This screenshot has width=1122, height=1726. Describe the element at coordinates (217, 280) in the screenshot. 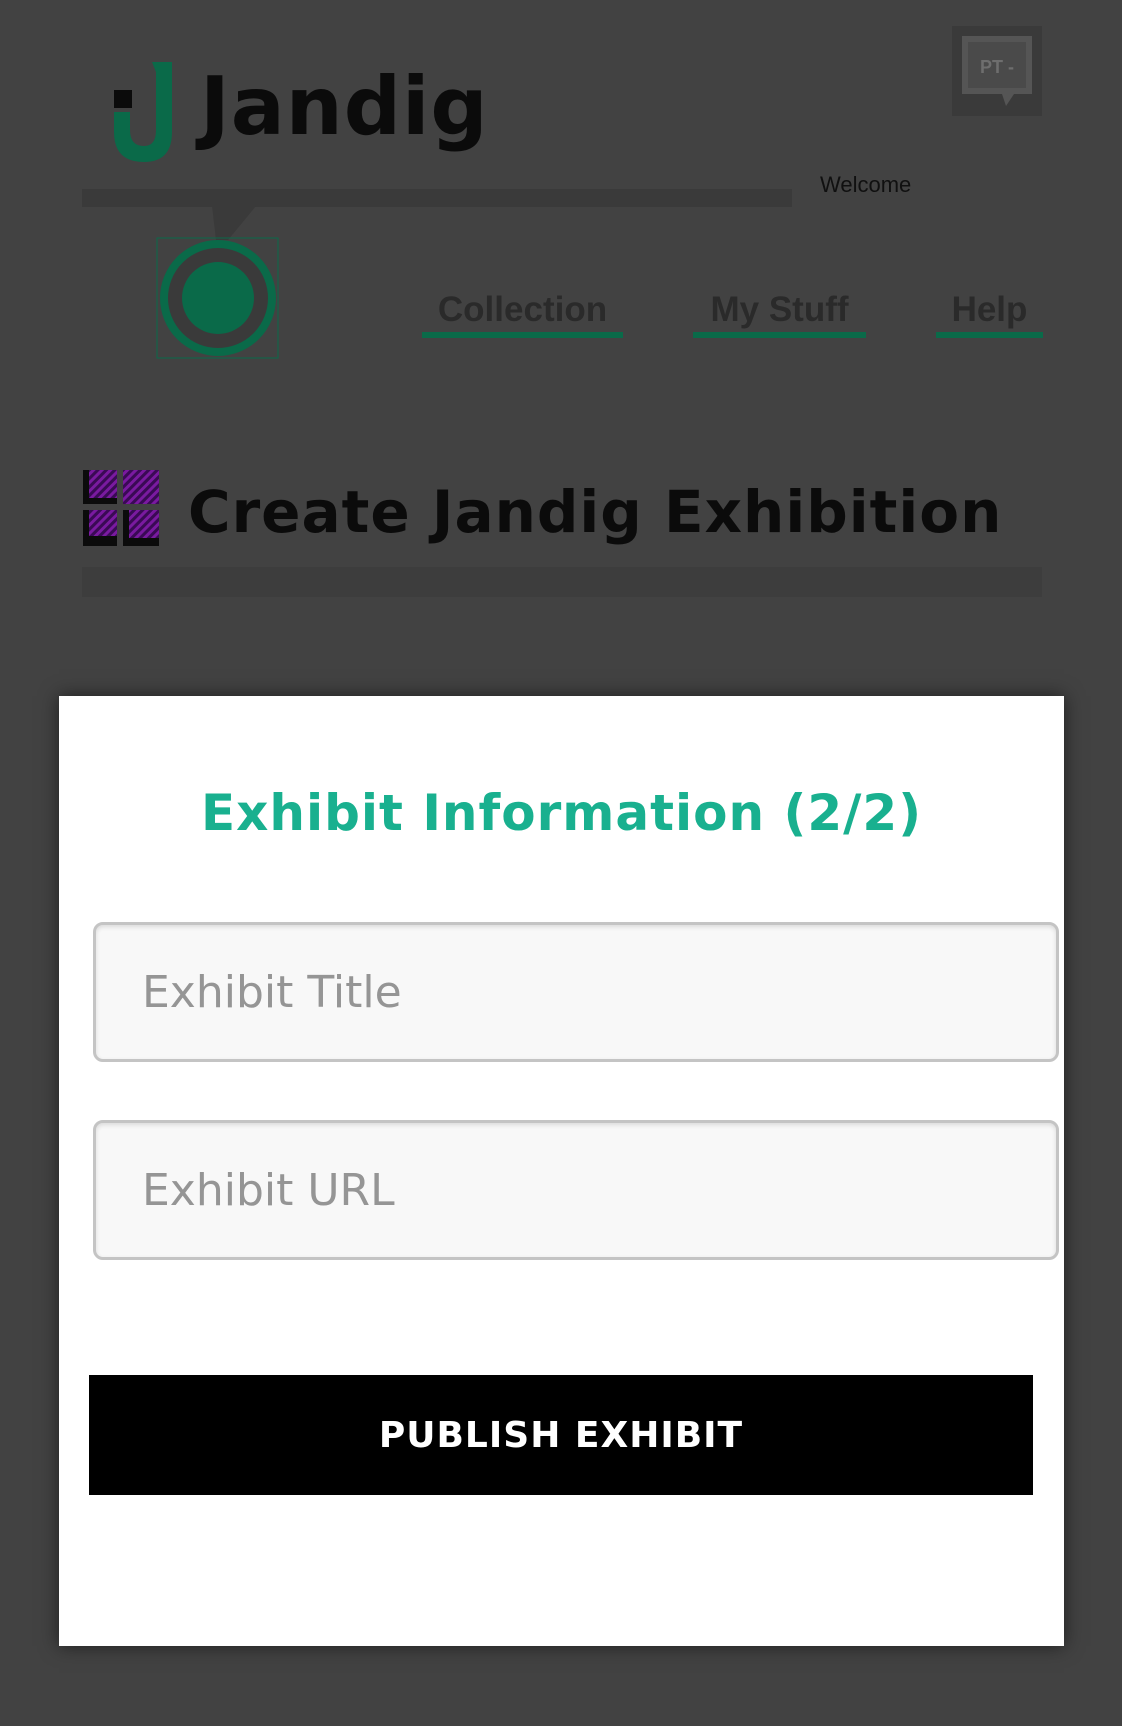

I see `user-avatar-icon` at that location.